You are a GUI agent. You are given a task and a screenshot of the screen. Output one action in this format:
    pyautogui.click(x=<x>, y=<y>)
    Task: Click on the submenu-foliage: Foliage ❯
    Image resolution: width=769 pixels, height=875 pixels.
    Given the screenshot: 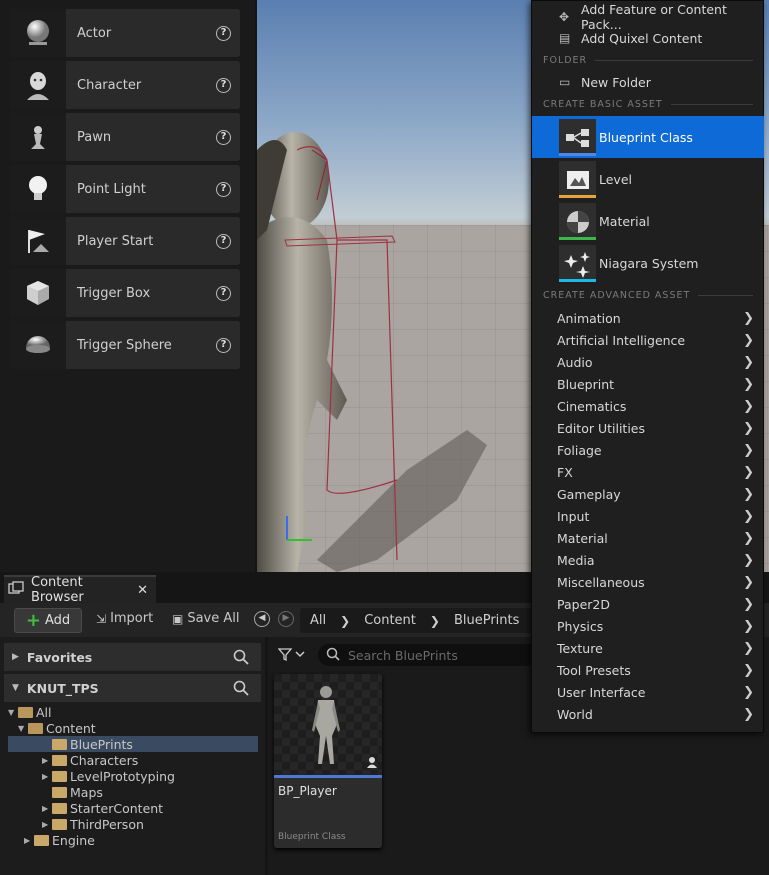 What is the action you would take?
    pyautogui.click(x=648, y=450)
    